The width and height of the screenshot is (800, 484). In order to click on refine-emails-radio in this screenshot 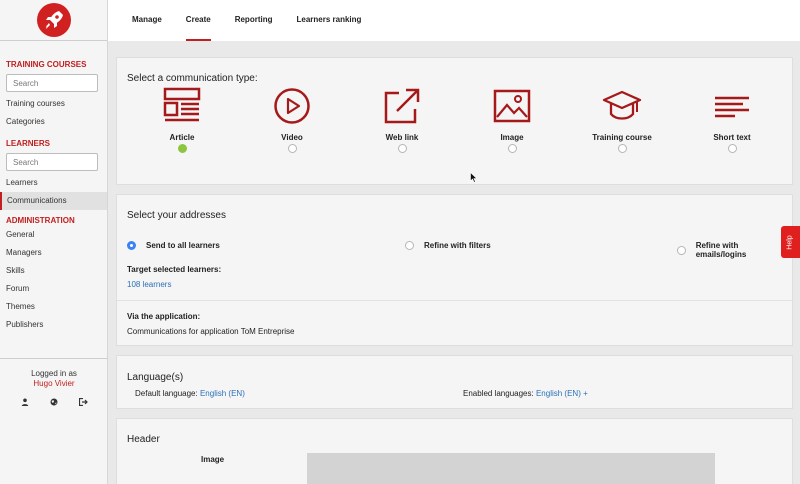, I will do `click(681, 250)`.